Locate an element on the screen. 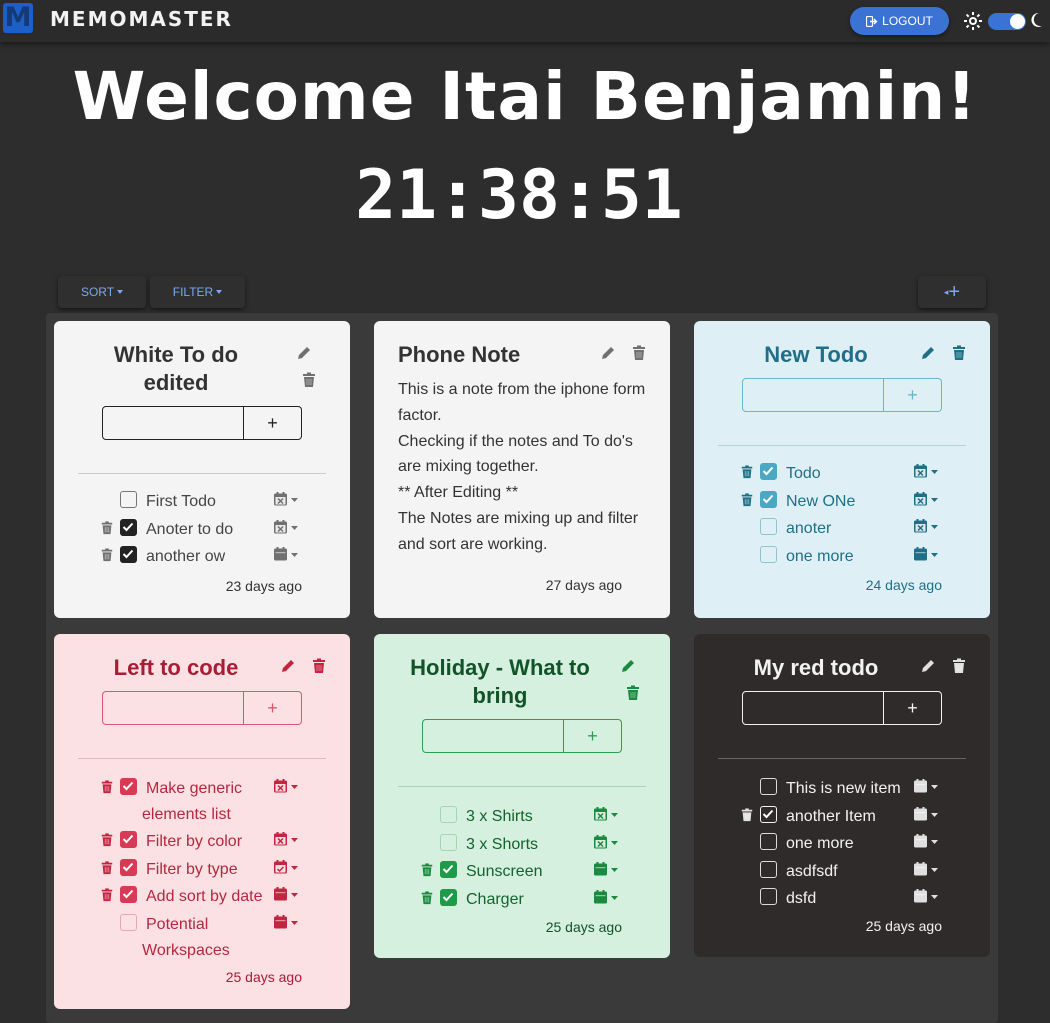 The width and height of the screenshot is (1050, 1023). todo-item: dsfd is located at coordinates (840, 897).